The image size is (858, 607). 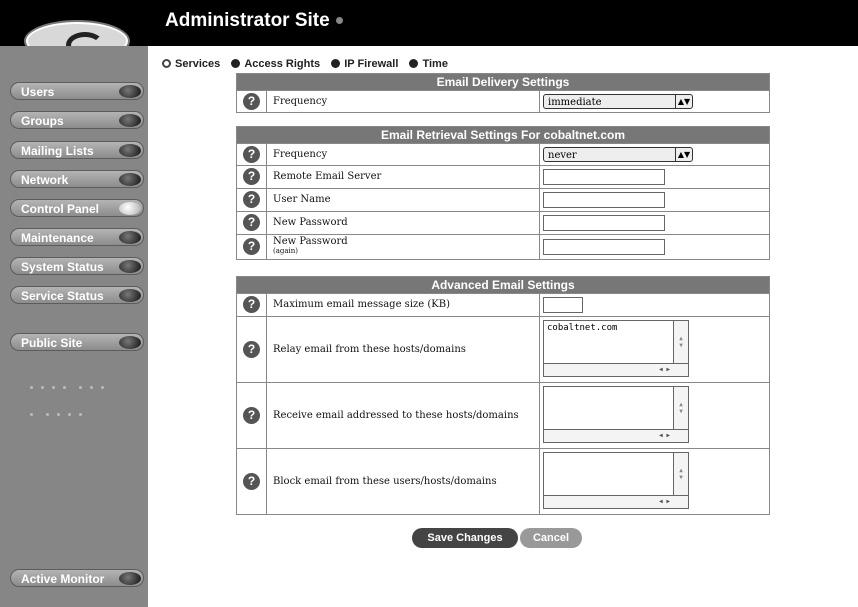 I want to click on sidebar-item-control-panel: Control Panel, so click(x=77, y=208).